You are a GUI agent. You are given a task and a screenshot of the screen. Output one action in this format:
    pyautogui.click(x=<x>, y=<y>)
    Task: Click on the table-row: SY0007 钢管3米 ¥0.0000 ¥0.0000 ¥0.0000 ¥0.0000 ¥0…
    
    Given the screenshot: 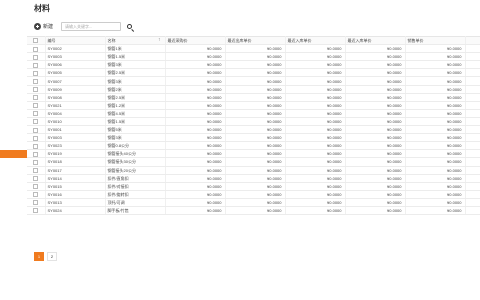 What is the action you would take?
    pyautogui.click(x=253, y=81)
    